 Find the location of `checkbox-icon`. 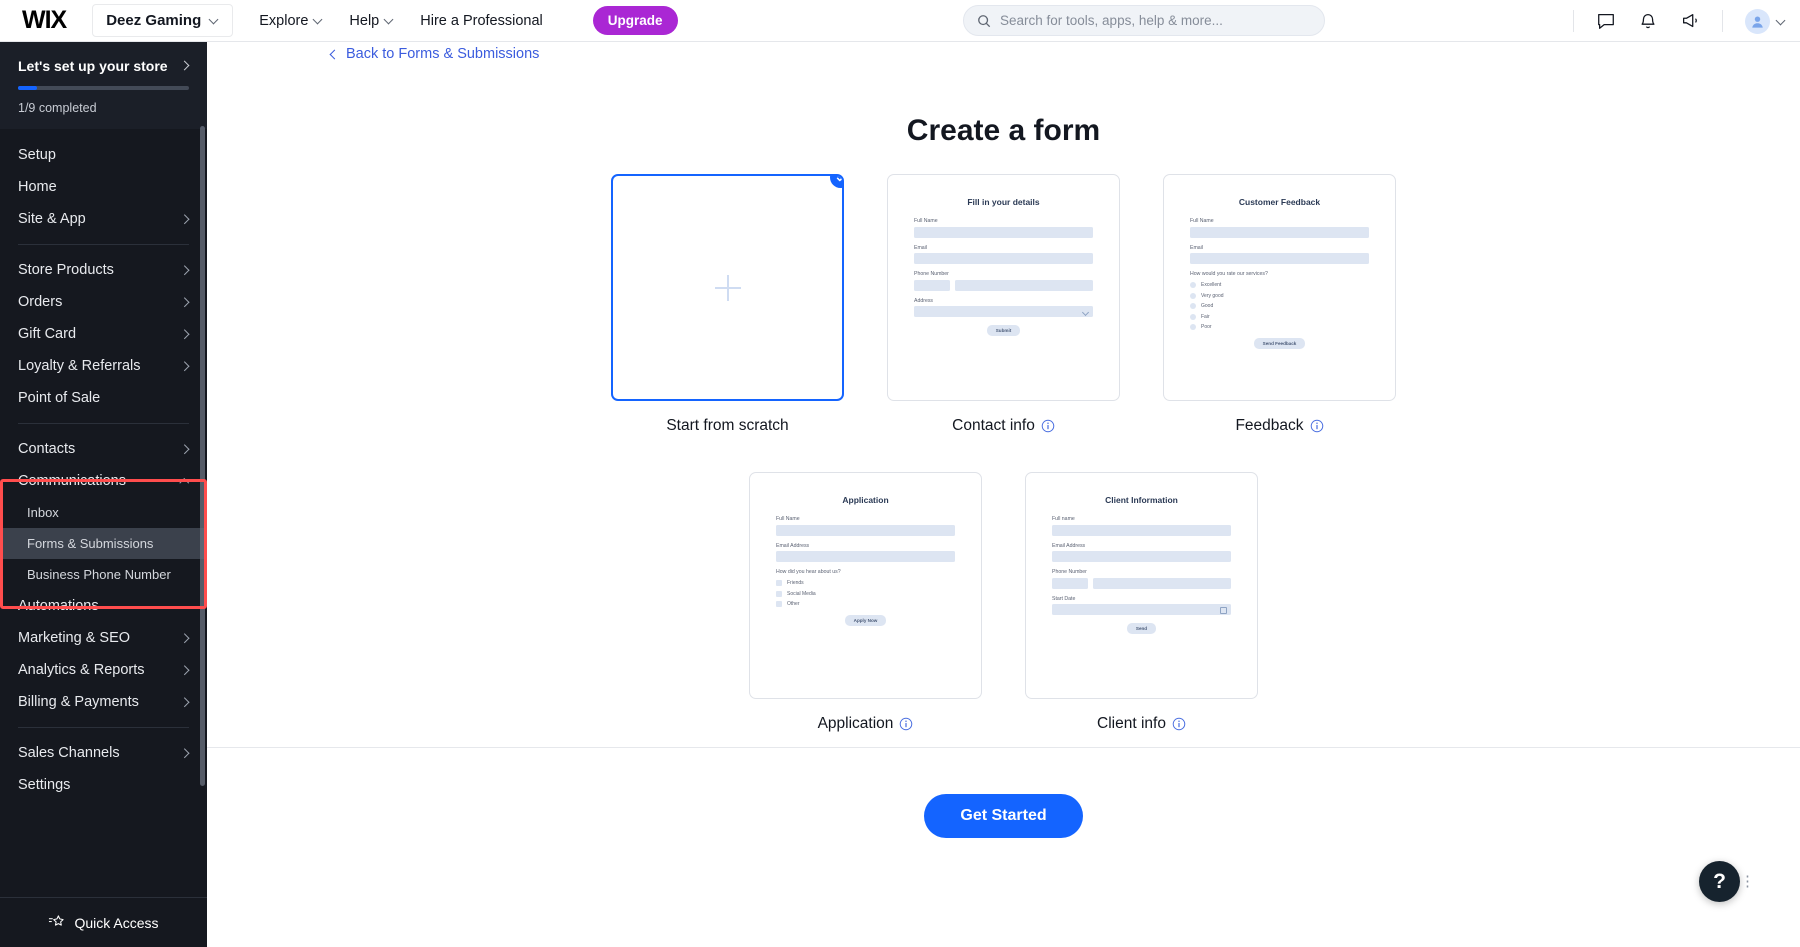

checkbox-icon is located at coordinates (779, 604).